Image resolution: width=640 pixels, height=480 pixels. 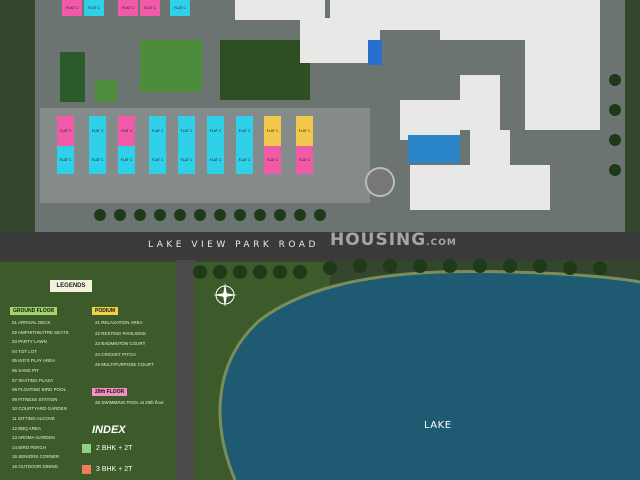 I want to click on legend-item: 14 BIRD PERCH, so click(x=29, y=447).